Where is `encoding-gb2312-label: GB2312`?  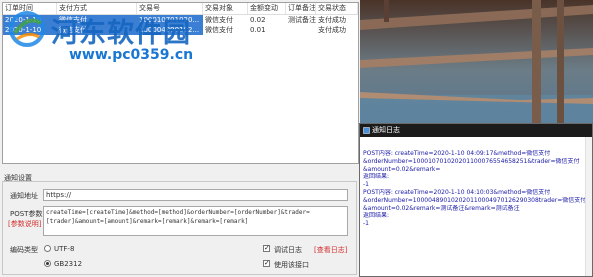
encoding-gb2312-label: GB2312 is located at coordinates (68, 264).